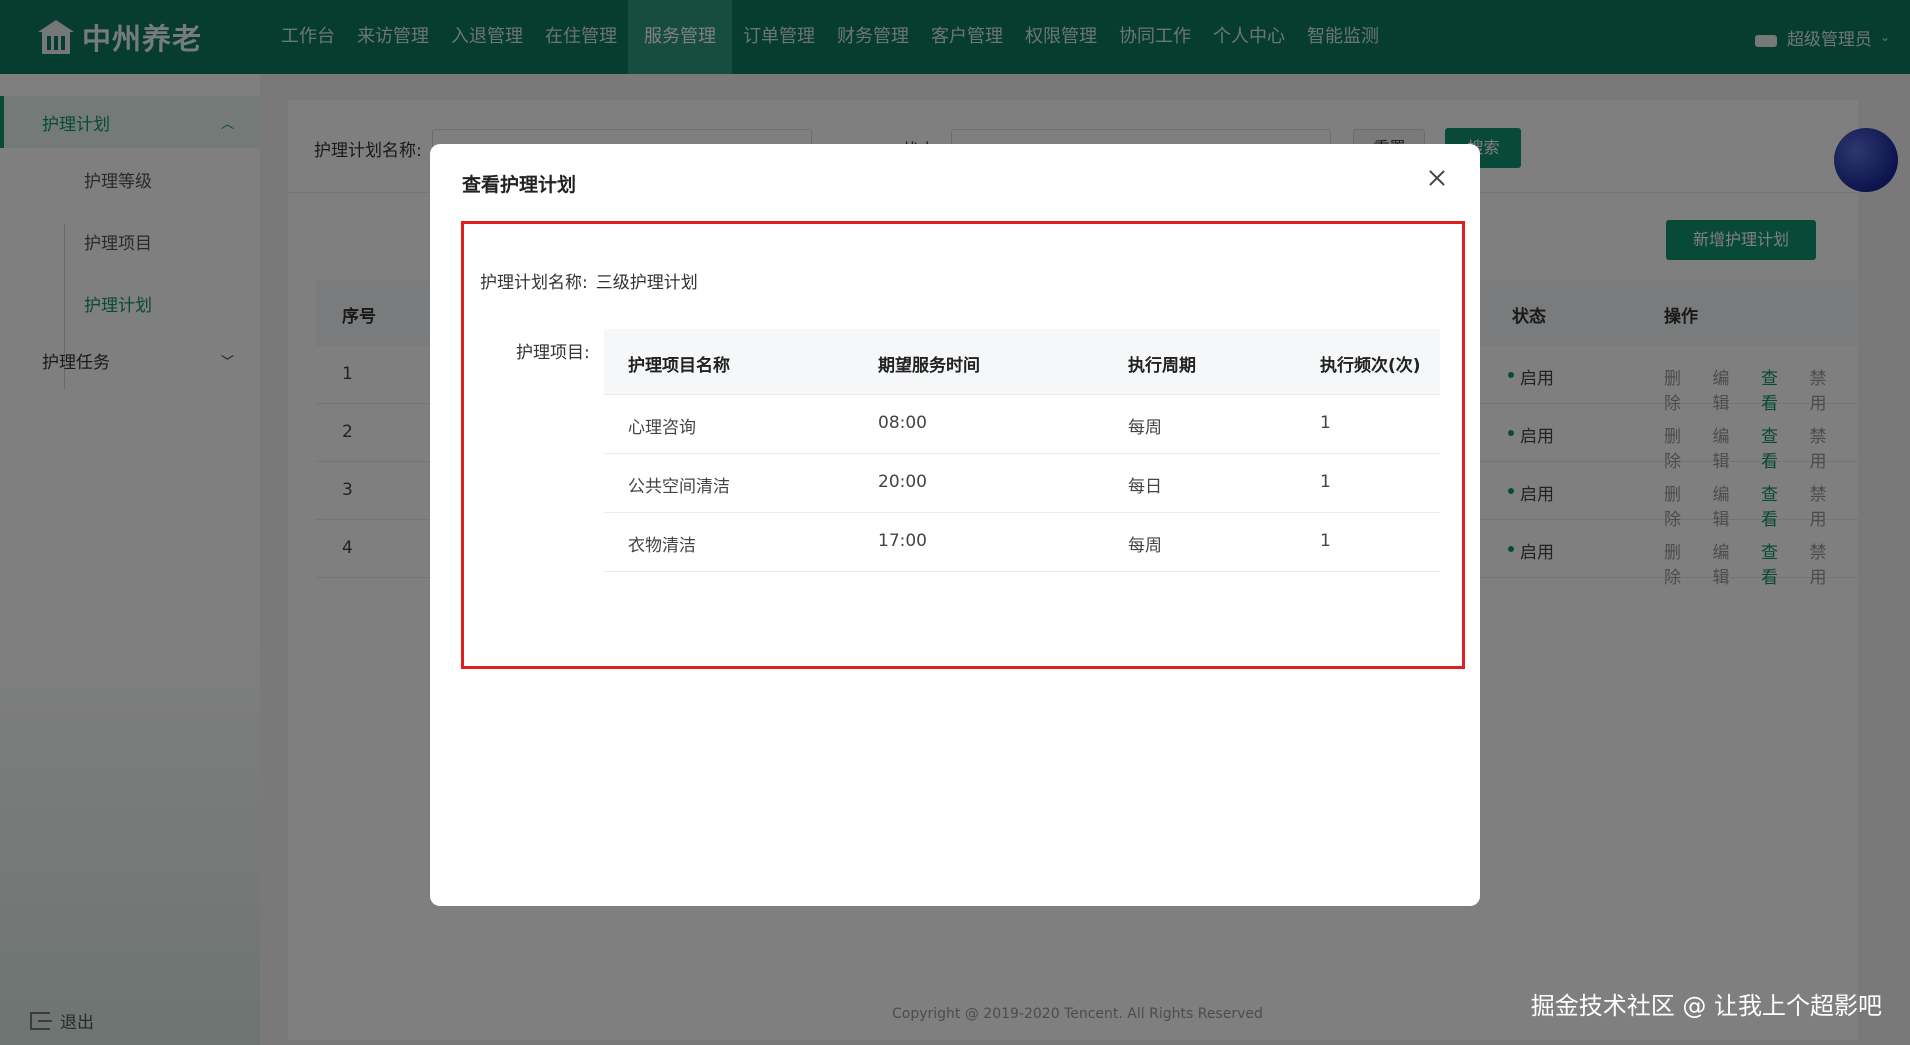 This screenshot has width=1910, height=1045. Describe the element at coordinates (1022, 424) in the screenshot. I see `table-row: 心理咨询 08:00 每周 1` at that location.